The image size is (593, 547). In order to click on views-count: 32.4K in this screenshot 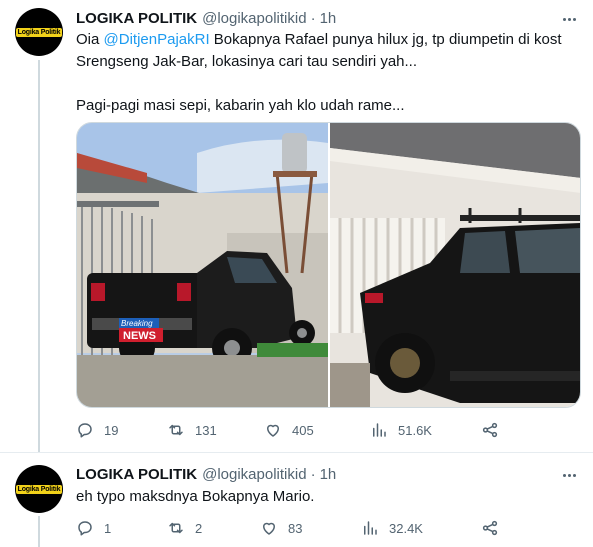, I will do `click(406, 528)`.